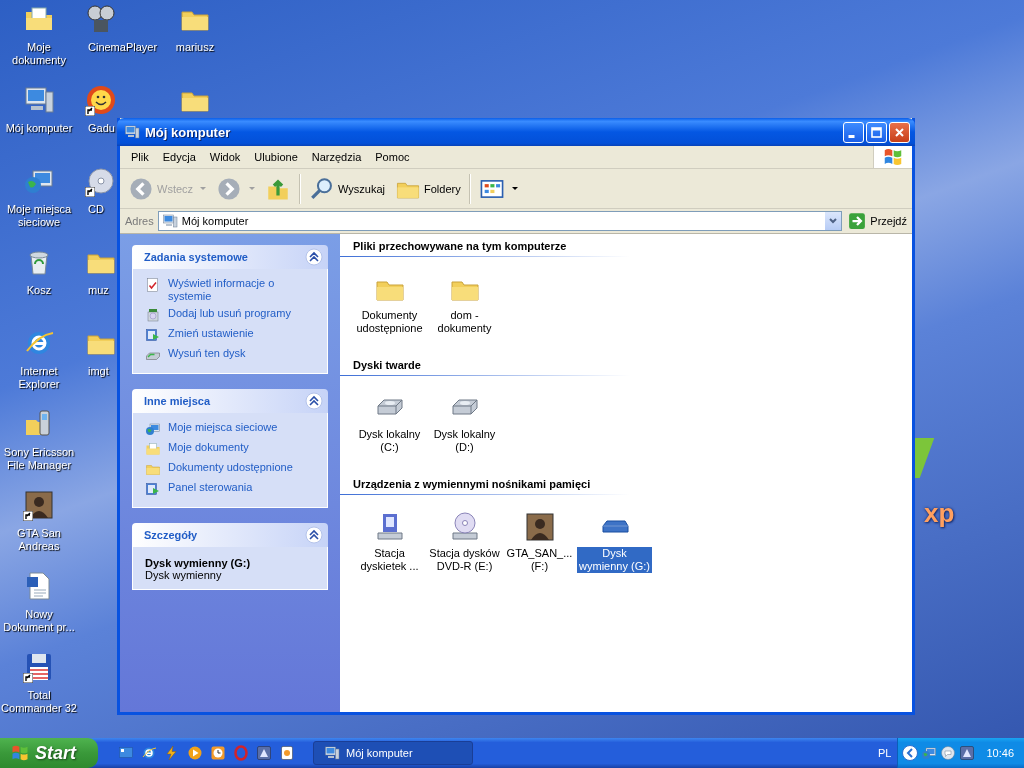  What do you see at coordinates (910, 753) in the screenshot?
I see `chevron-left-icon` at bounding box center [910, 753].